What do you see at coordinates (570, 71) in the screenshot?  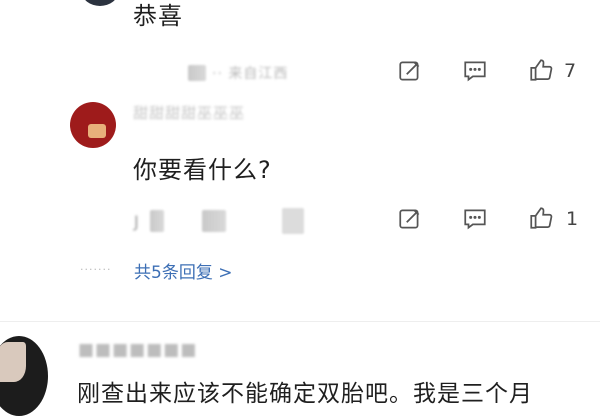 I see `like-count: 7` at bounding box center [570, 71].